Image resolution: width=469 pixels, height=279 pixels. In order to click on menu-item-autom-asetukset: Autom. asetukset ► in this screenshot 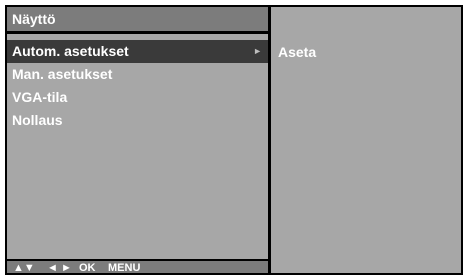, I will do `click(137, 51)`.